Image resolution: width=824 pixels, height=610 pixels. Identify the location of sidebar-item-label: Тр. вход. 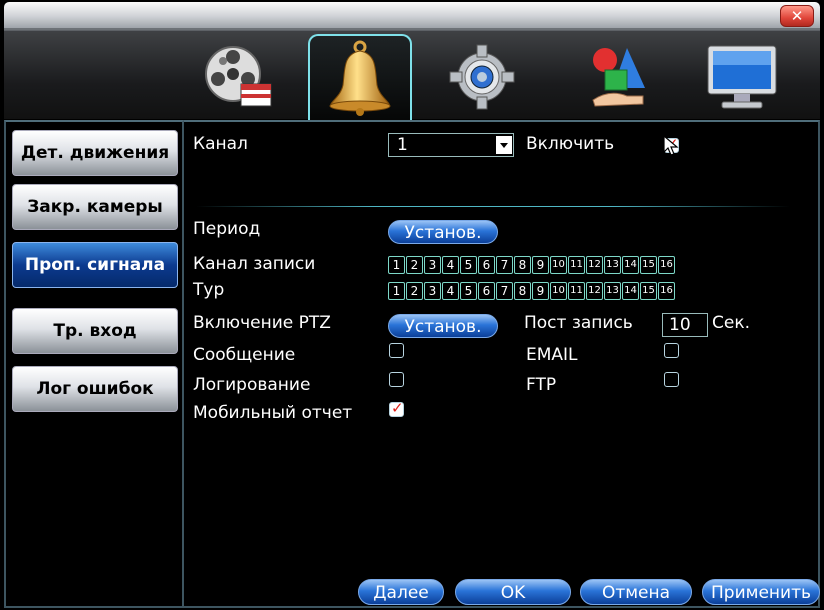
(95, 331).